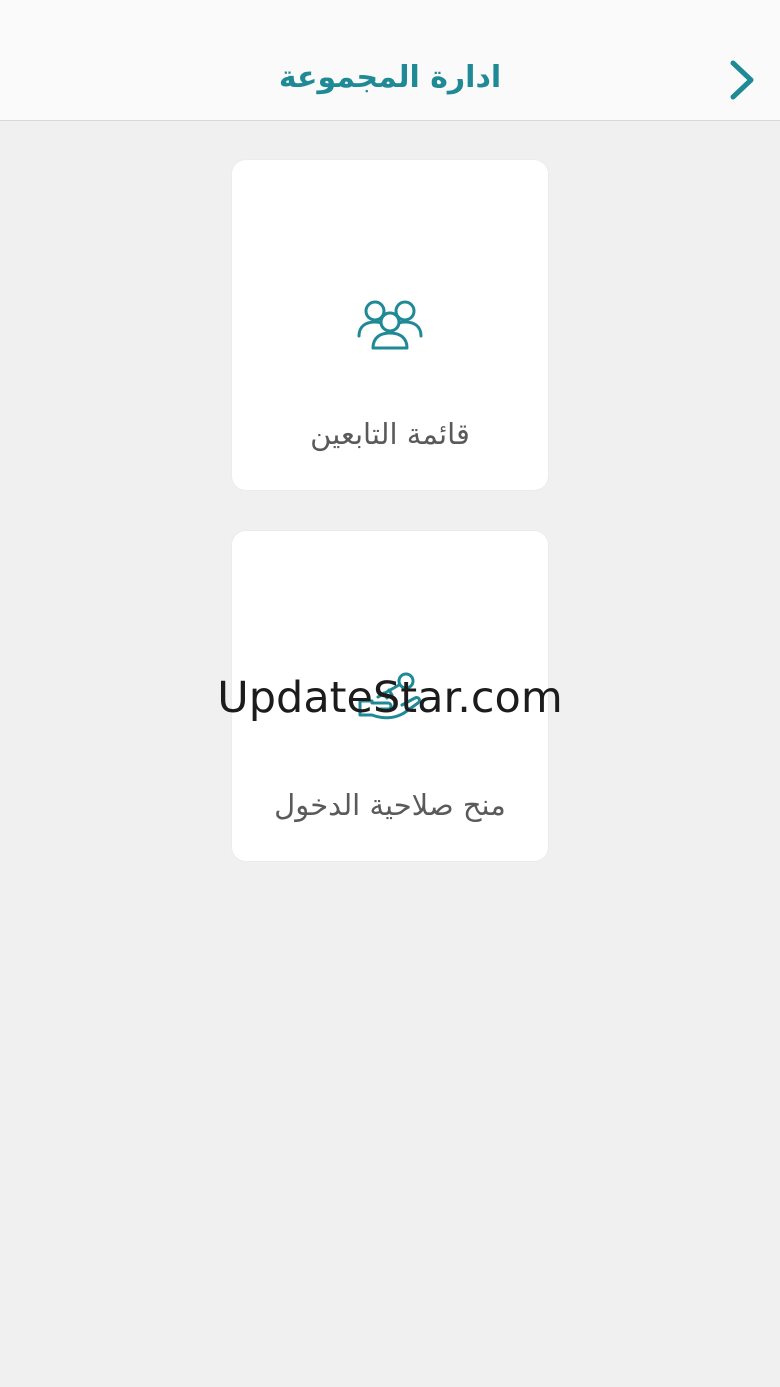  I want to click on grant-access-card: منح صلاحية الدخول, so click(390, 696).